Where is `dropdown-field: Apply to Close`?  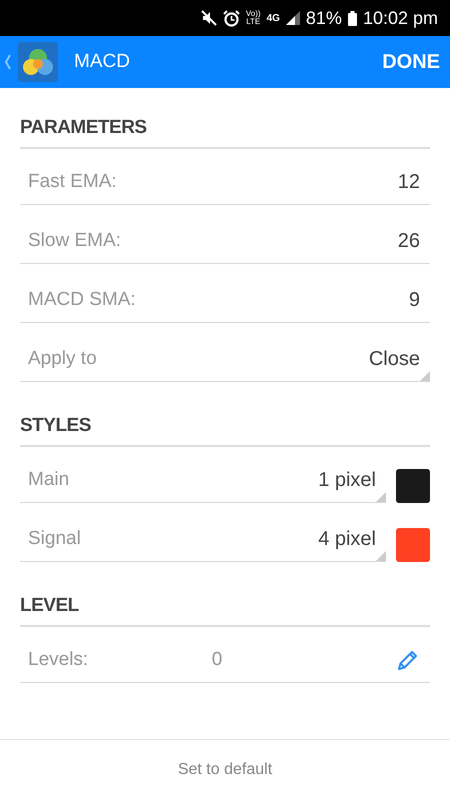
dropdown-field: Apply to Close is located at coordinates (225, 355).